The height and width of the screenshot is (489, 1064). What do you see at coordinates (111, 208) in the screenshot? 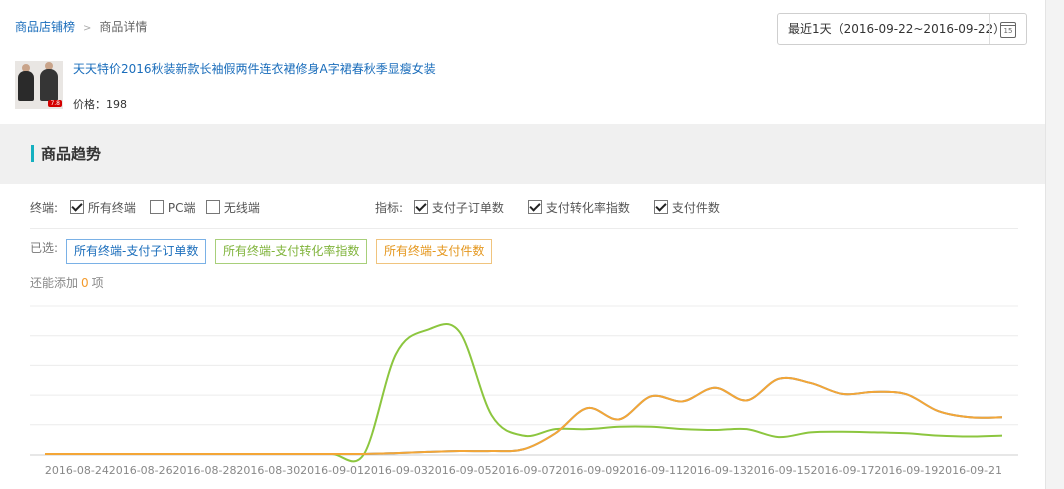
I see `terminal-option-label: 所有终端` at bounding box center [111, 208].